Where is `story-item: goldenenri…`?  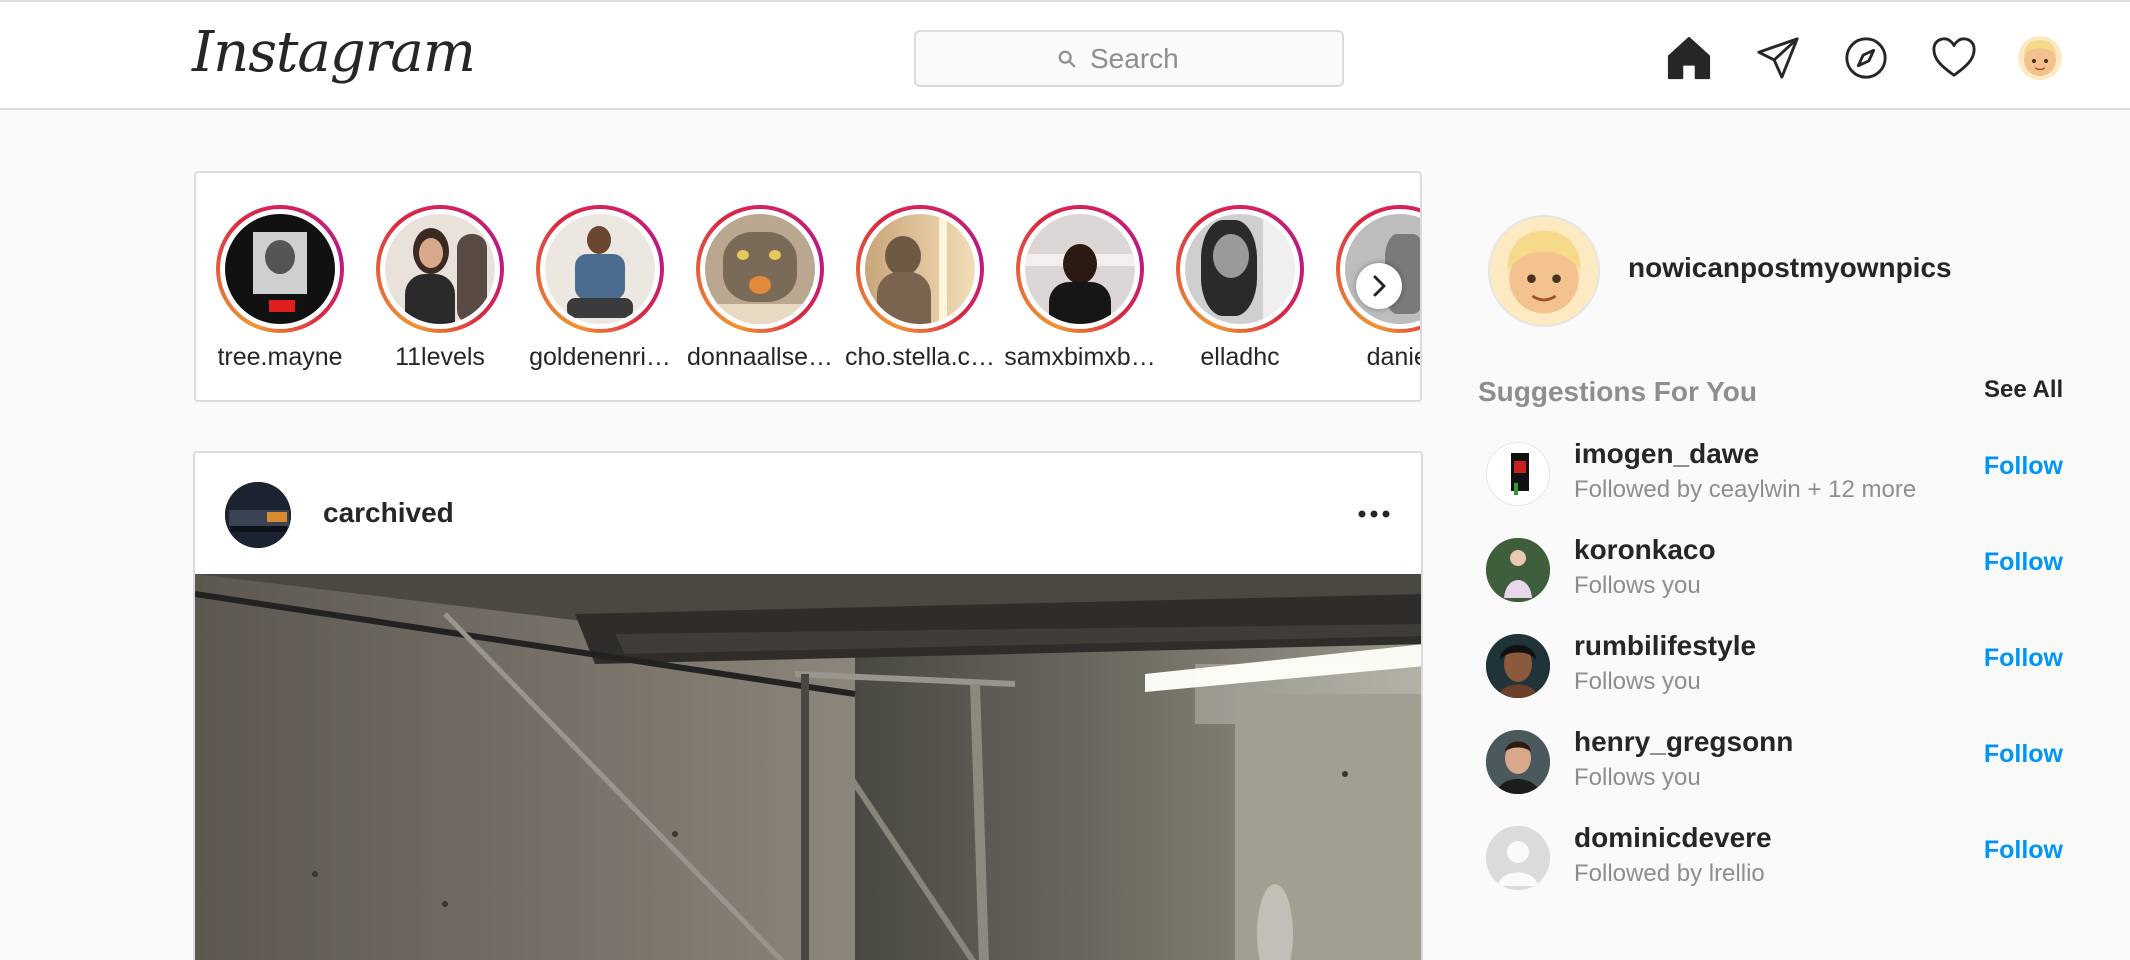
story-item: goldenenri… is located at coordinates (600, 288).